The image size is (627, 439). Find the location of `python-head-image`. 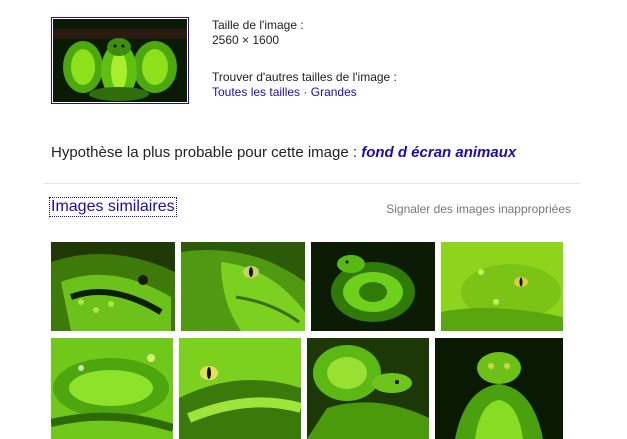

python-head-image is located at coordinates (502, 286).